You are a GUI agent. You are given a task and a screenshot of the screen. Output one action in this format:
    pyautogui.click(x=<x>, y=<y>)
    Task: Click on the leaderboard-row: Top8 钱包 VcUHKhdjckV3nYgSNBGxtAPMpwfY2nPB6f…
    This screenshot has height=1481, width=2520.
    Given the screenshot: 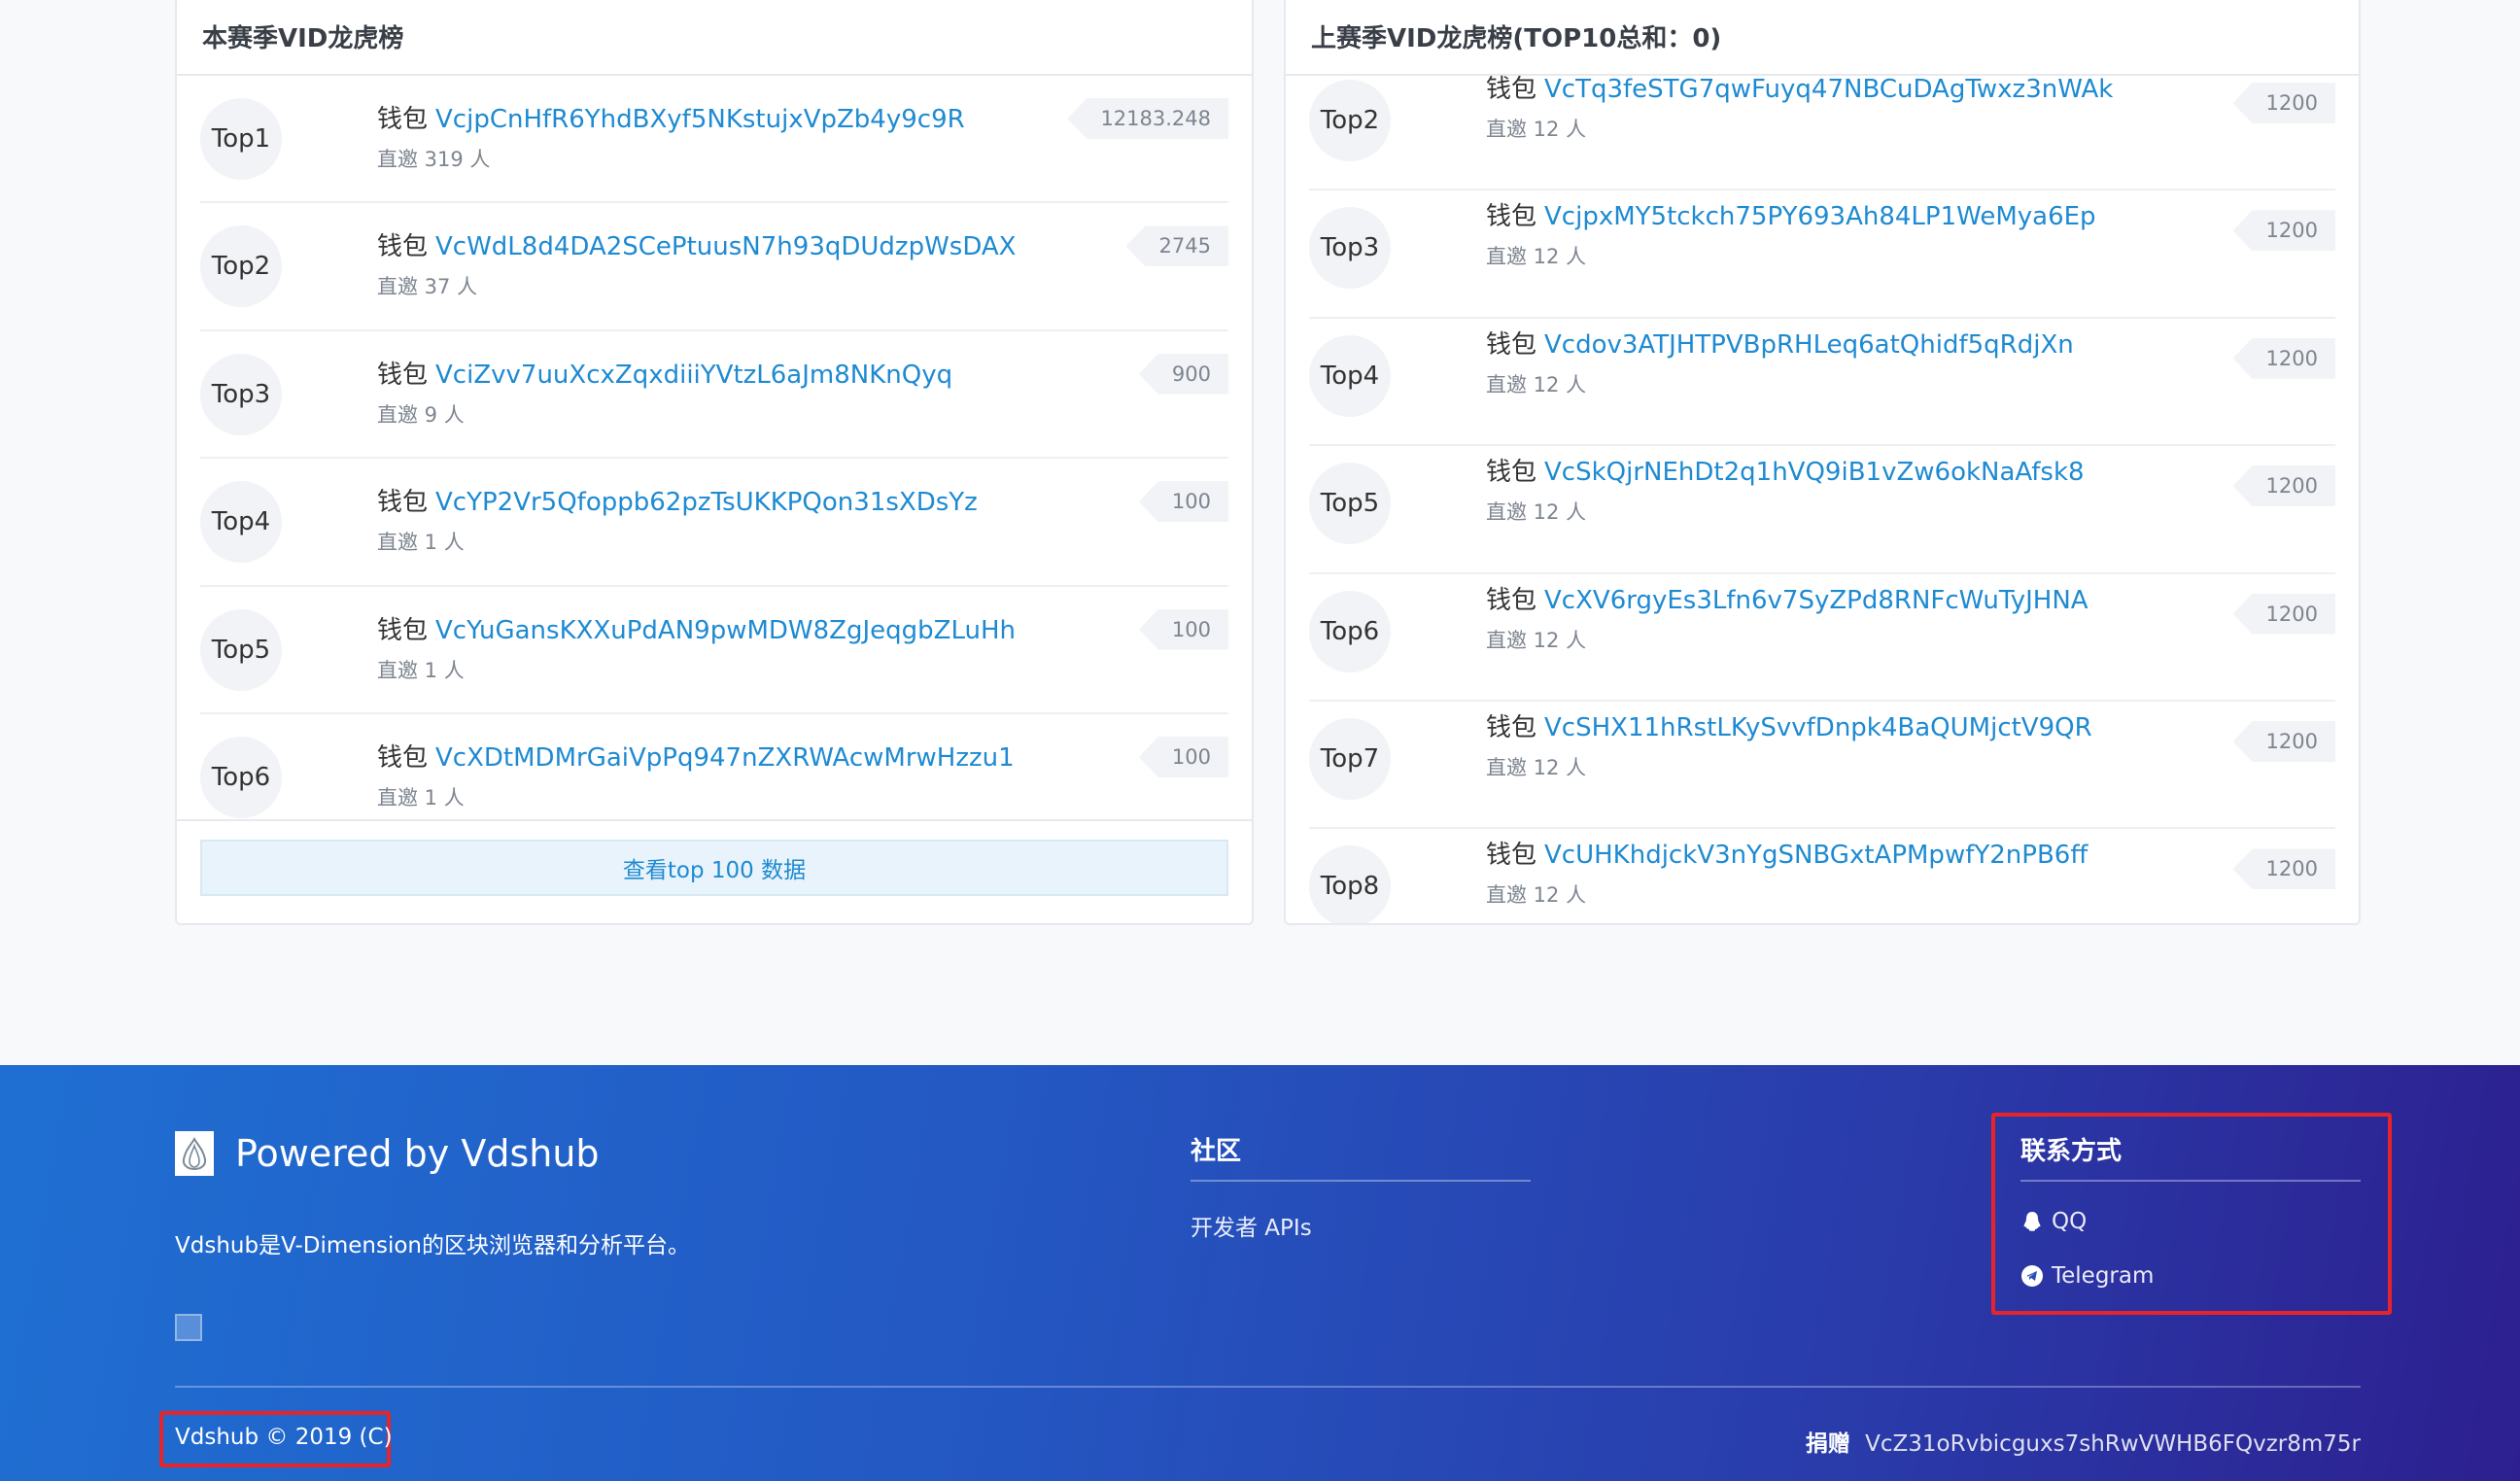 What is the action you would take?
    pyautogui.click(x=1822, y=876)
    